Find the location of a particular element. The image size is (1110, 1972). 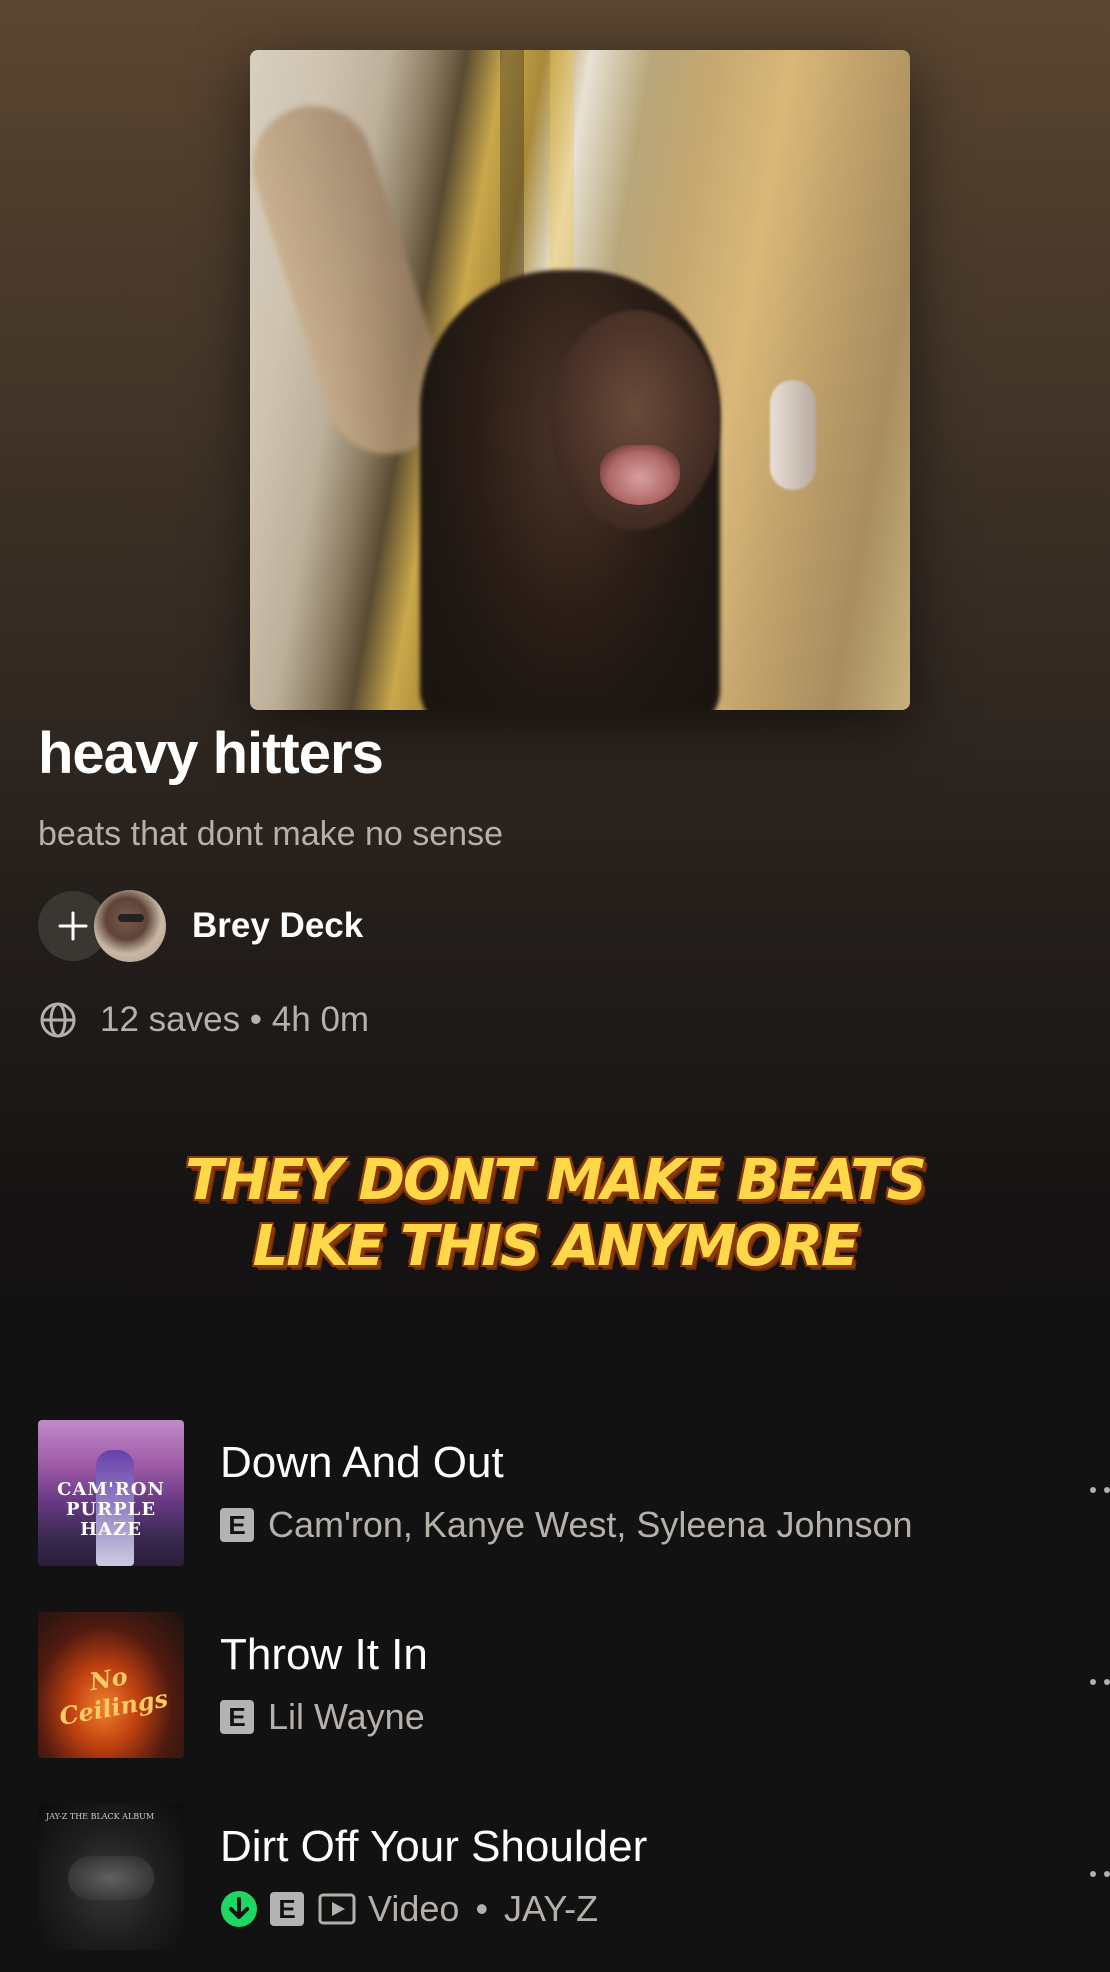

track-title: Dirt Off Your Shoulder is located at coordinates (434, 1846).